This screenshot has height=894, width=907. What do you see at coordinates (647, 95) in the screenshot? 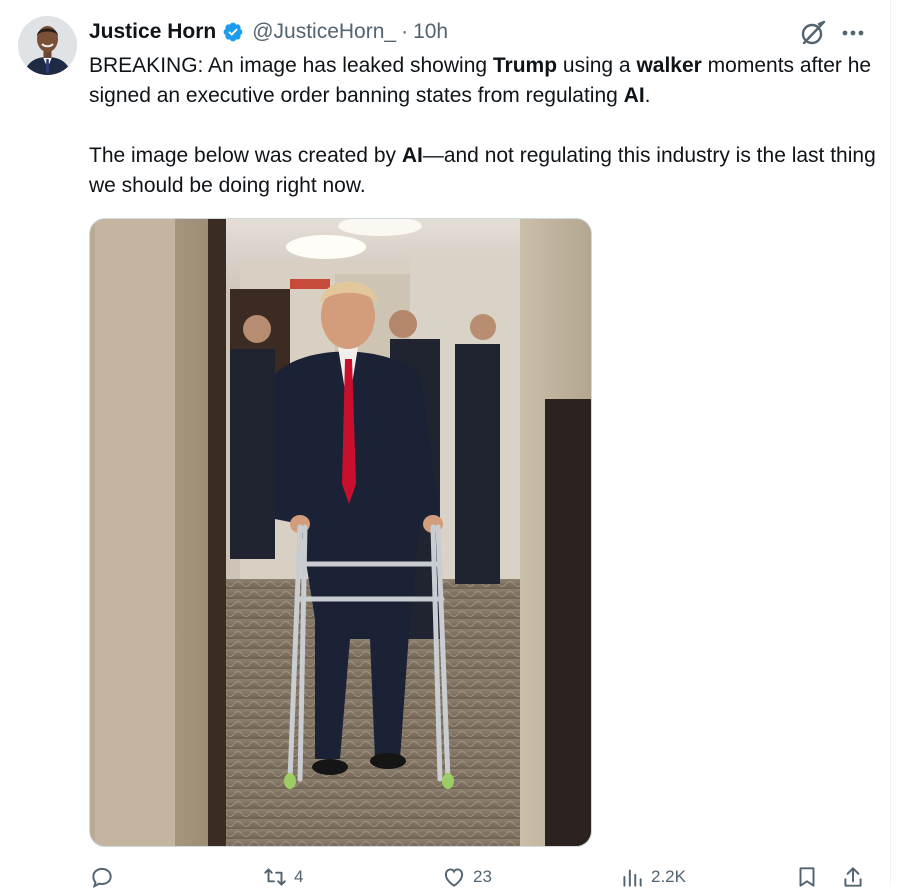
I see `tweet-text-run: .` at bounding box center [647, 95].